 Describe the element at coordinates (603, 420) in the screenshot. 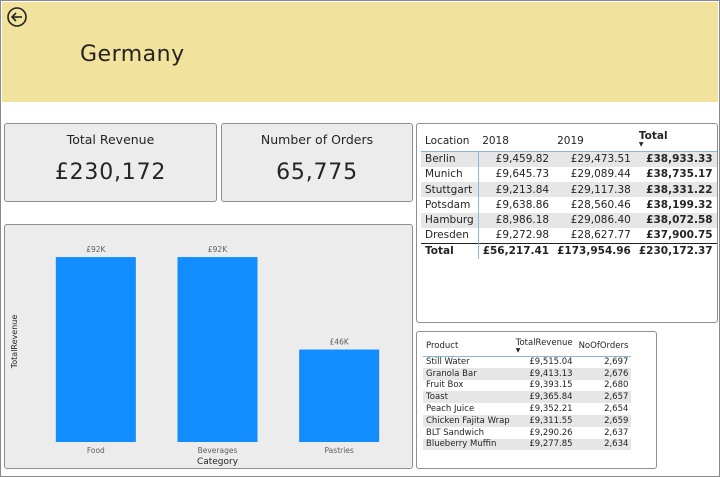

I see `table-cell: 2,659` at that location.